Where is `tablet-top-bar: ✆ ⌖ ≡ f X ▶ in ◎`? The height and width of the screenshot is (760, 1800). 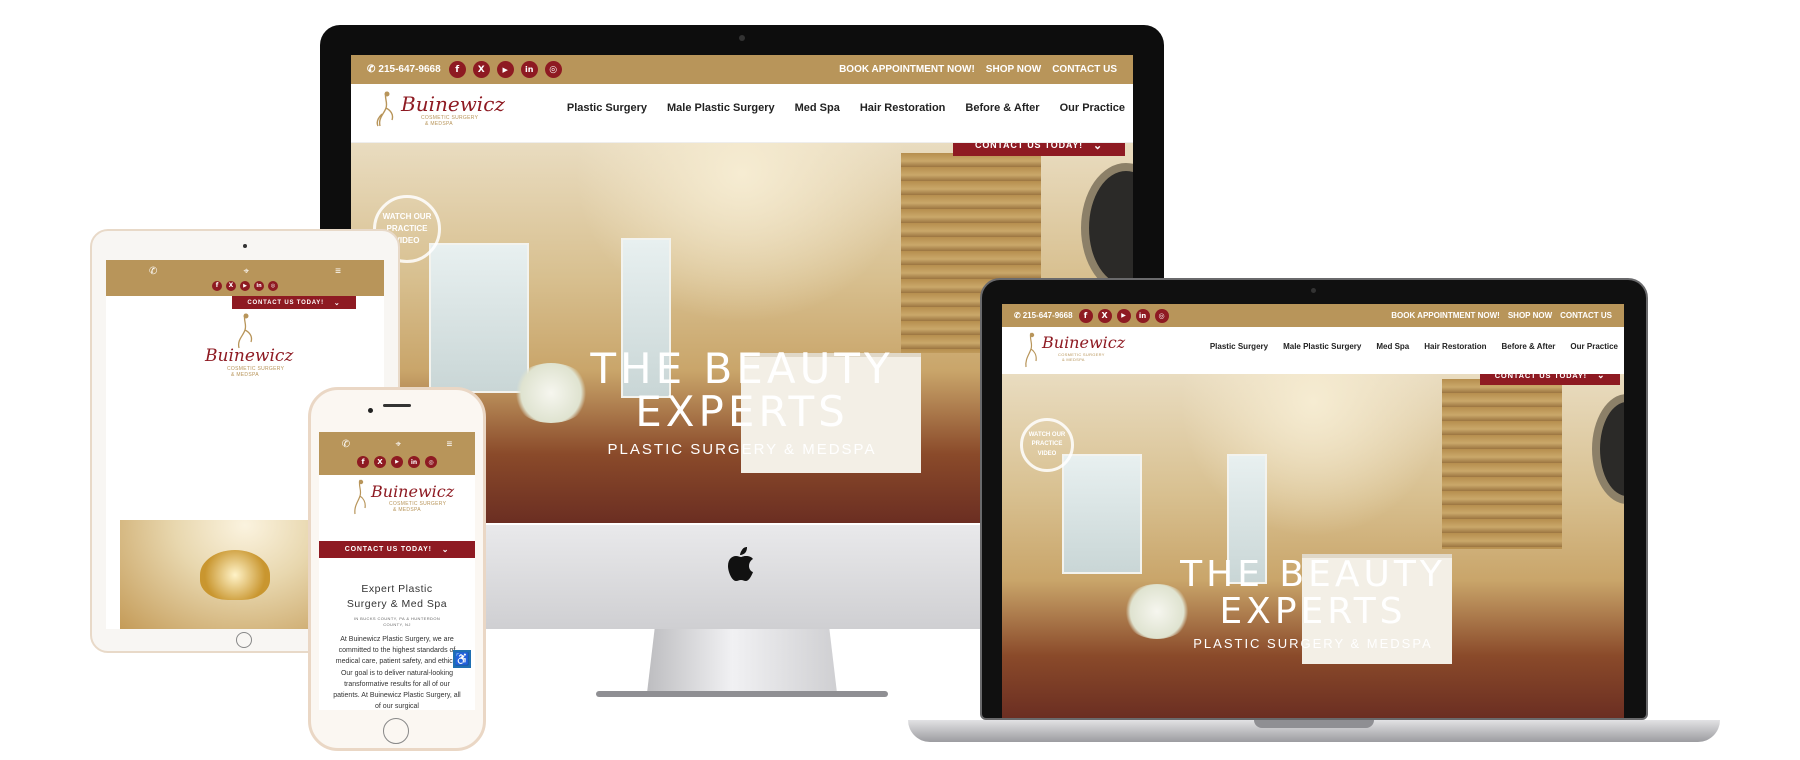 tablet-top-bar: ✆ ⌖ ≡ f X ▶ in ◎ is located at coordinates (245, 278).